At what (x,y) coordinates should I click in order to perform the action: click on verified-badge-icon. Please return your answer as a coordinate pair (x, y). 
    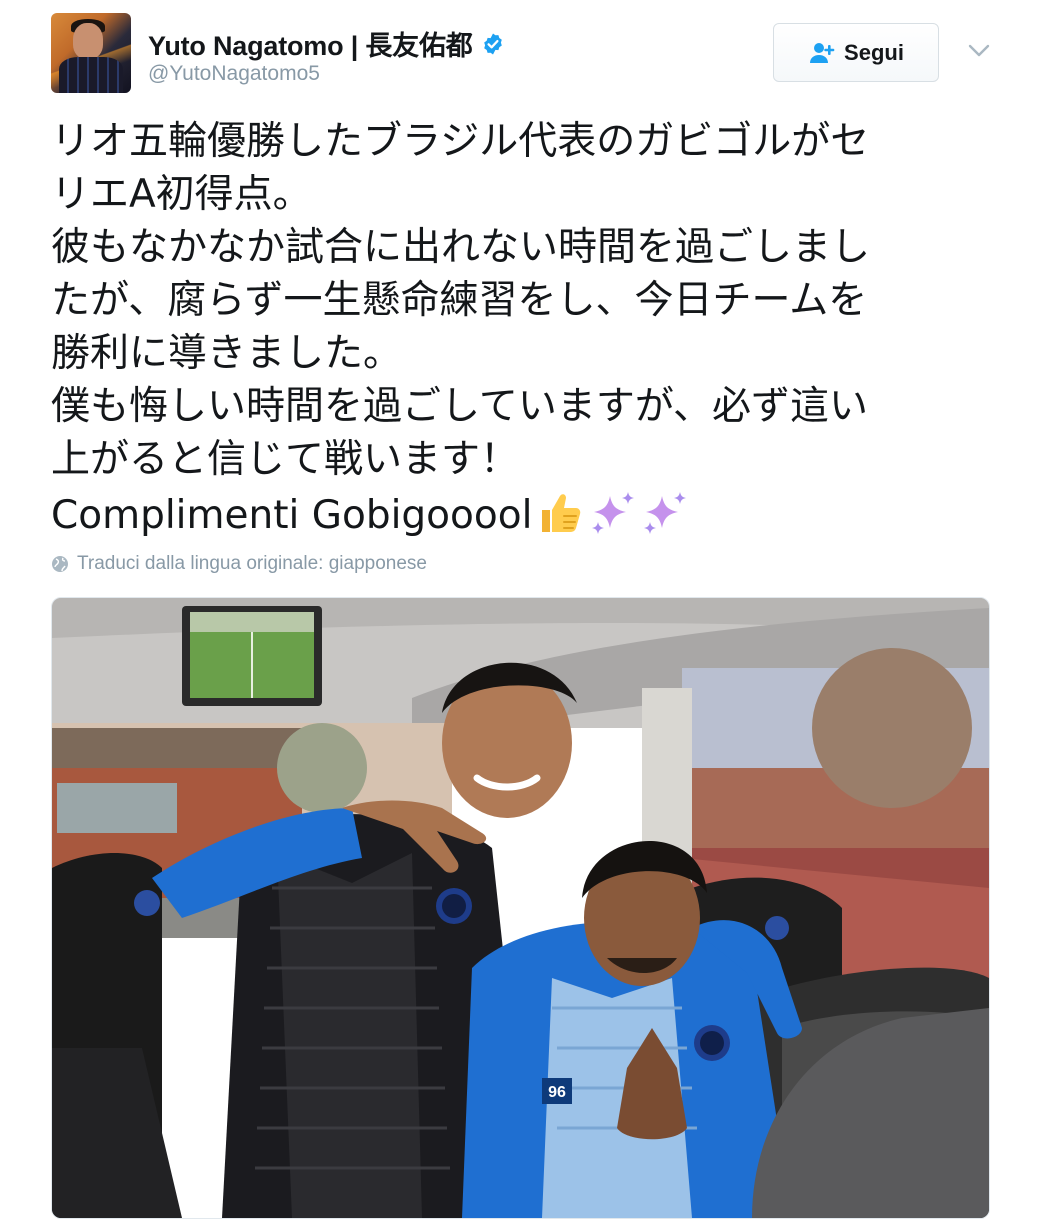
    Looking at the image, I should click on (492, 43).